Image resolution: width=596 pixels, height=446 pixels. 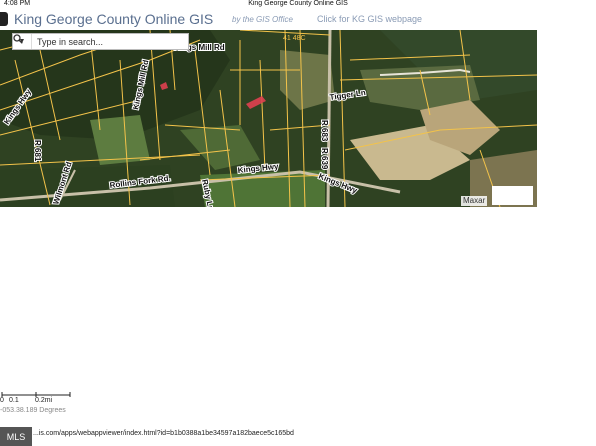 I want to click on county-logo-icon, so click(x=4, y=19).